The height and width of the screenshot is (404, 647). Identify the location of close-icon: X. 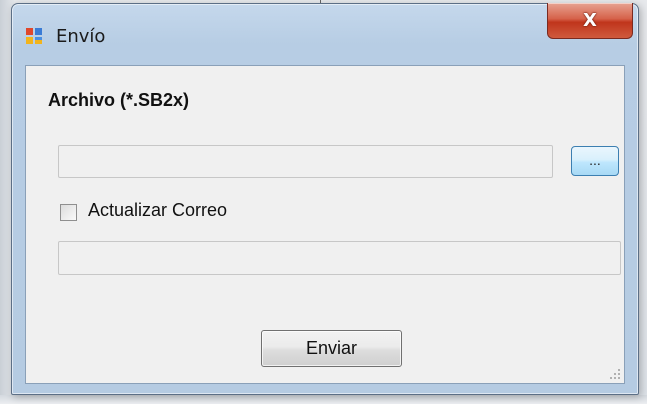
(590, 20).